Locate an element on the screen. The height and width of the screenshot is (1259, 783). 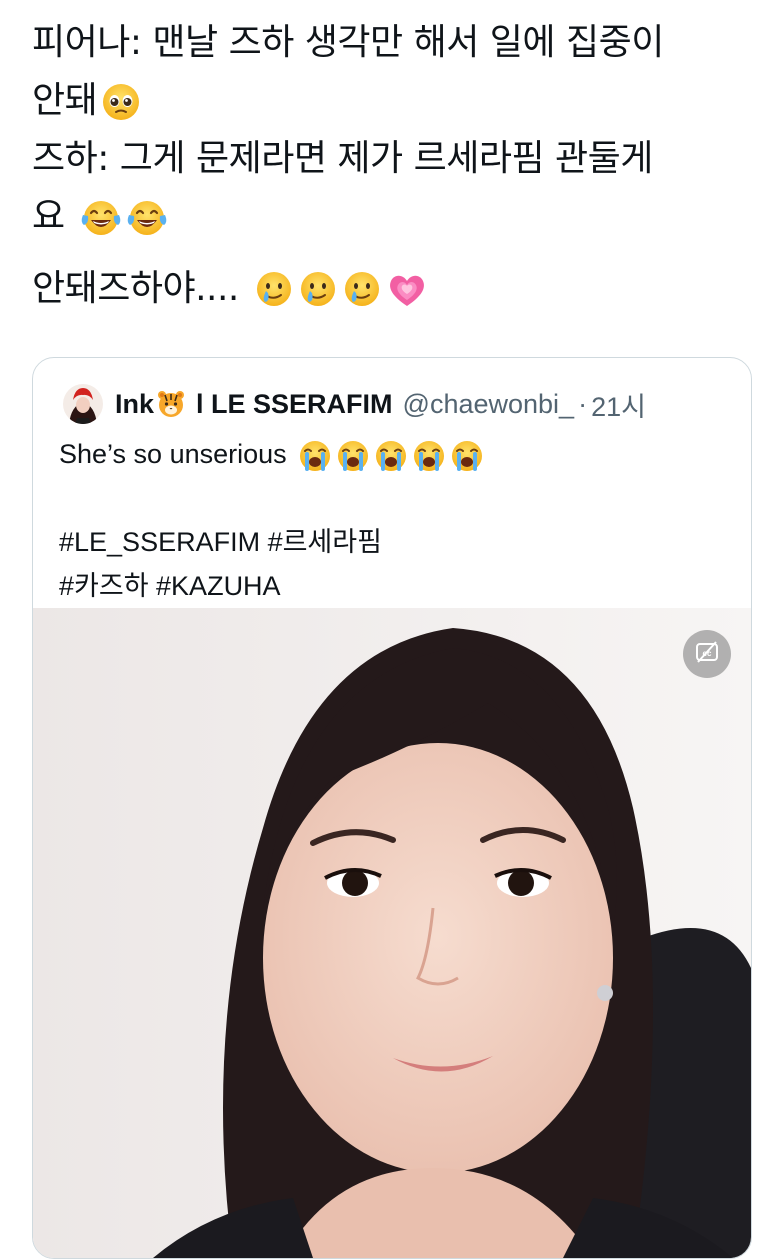
quoted-tweet-header: Ink l LE SSERAFIM @chaewonbi_ · 21시 is located at coordinates (354, 404).